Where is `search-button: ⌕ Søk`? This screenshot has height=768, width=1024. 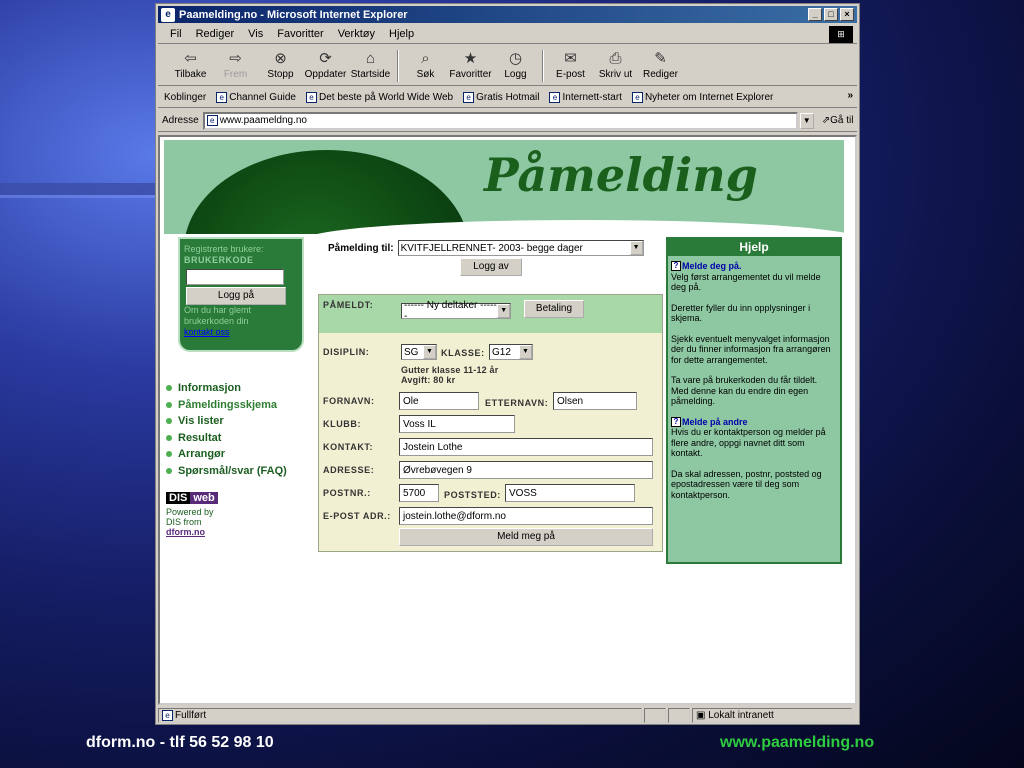
search-button: ⌕ Søk is located at coordinates (425, 63).